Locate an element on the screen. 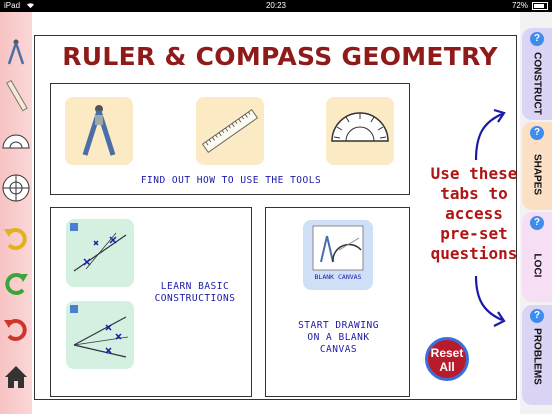 This screenshot has width=552, height=414. reset-all-line2: All is located at coordinates (447, 367).